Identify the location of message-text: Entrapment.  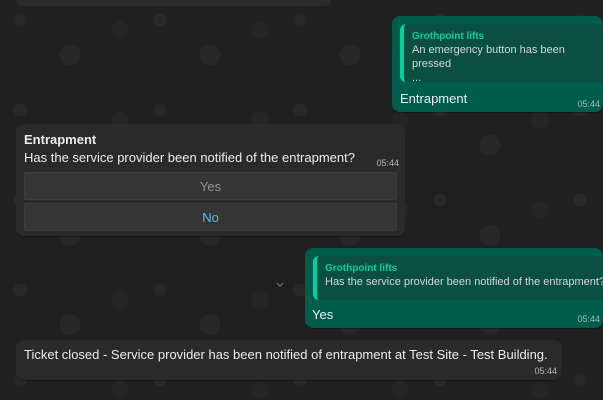
(434, 98).